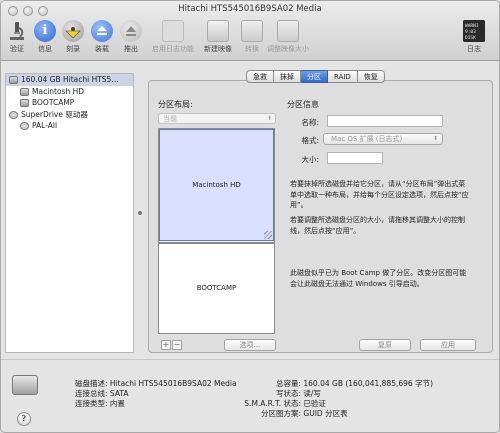 The height and width of the screenshot is (433, 500). I want to click on help-button: ?, so click(24, 419).